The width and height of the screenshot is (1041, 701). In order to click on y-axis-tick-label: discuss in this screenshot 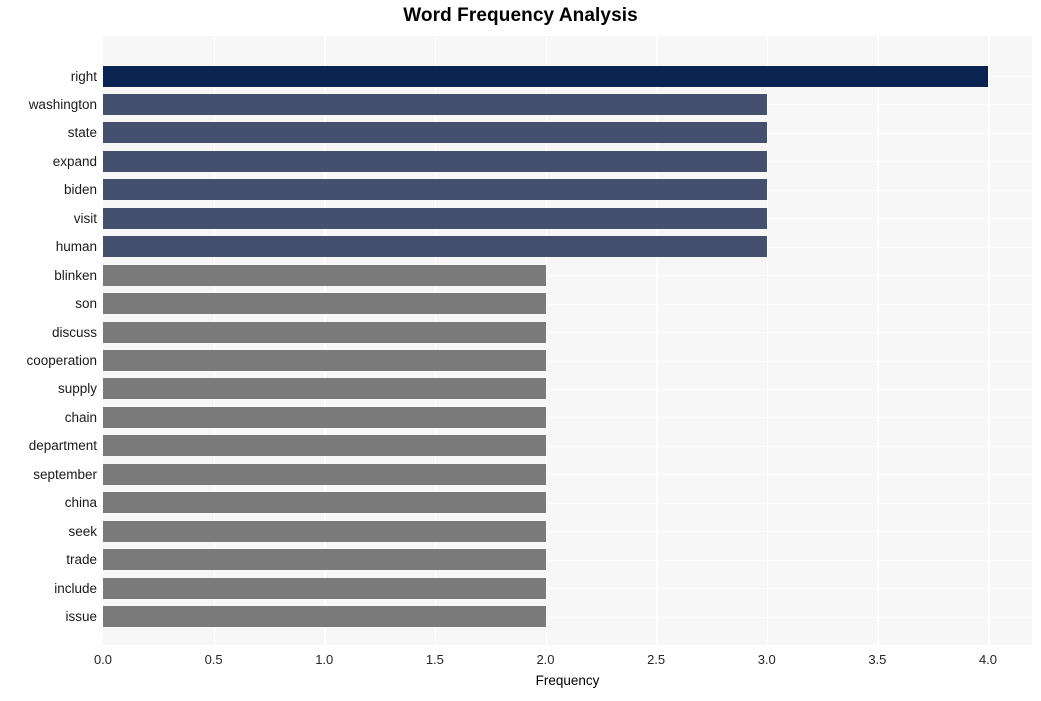, I will do `click(74, 332)`.